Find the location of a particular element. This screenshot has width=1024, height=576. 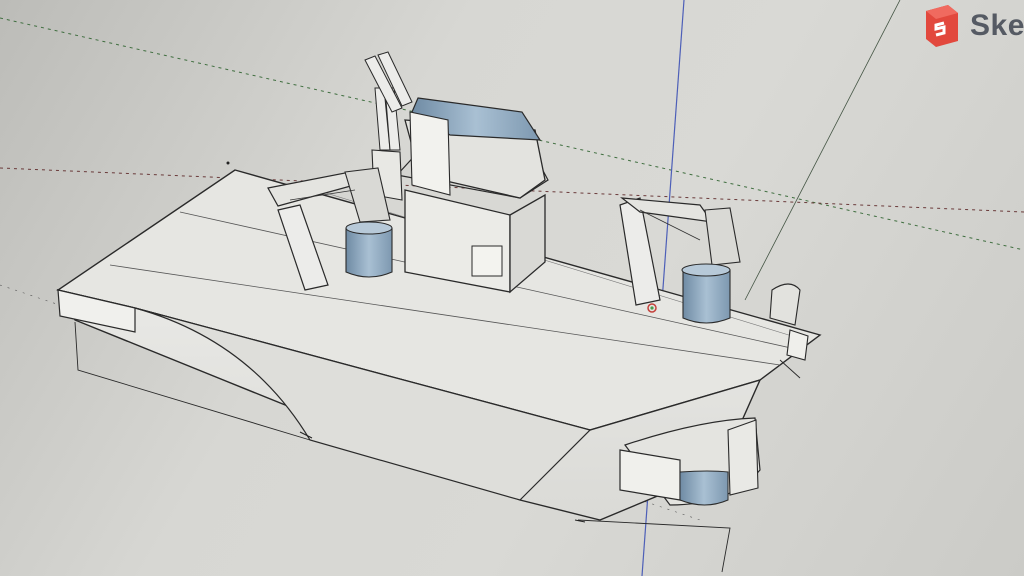

green-axis-solid is located at coordinates (822, 150).